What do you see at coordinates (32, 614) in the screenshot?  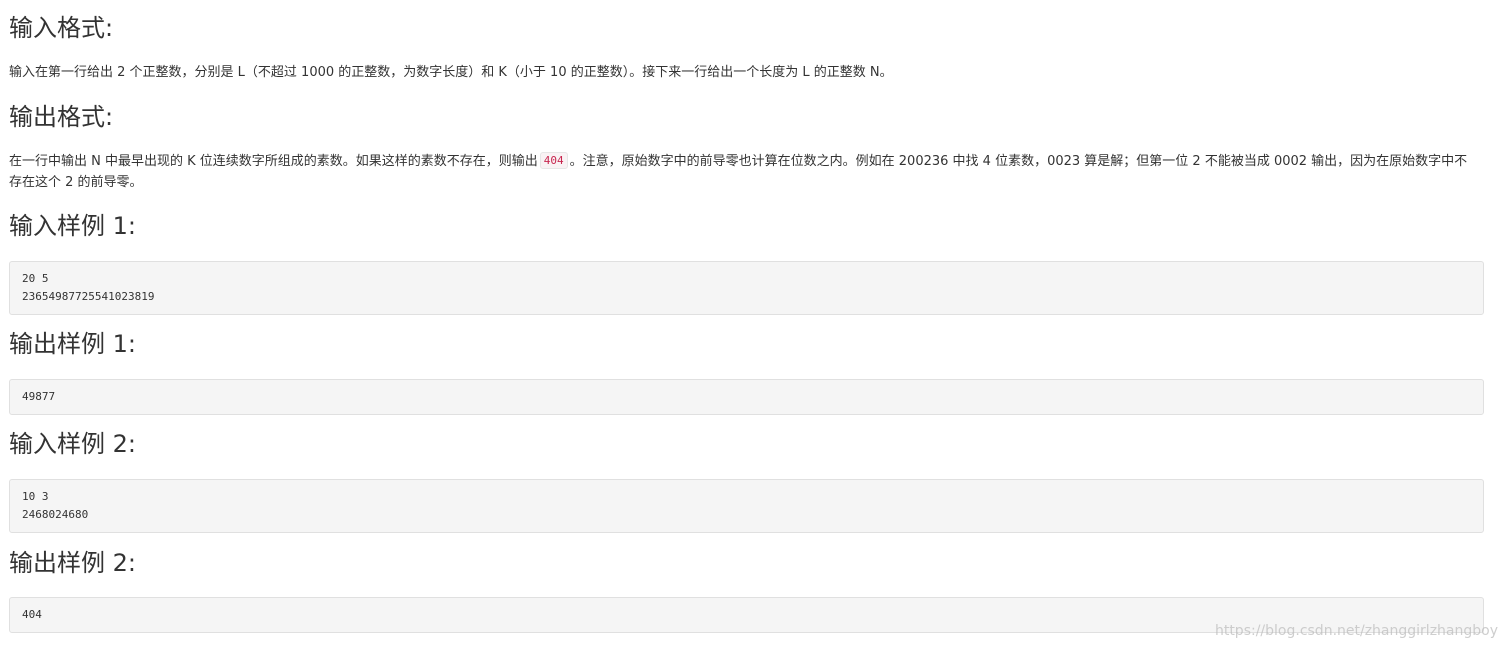 I see `sample-output-2-line-1: 404` at bounding box center [32, 614].